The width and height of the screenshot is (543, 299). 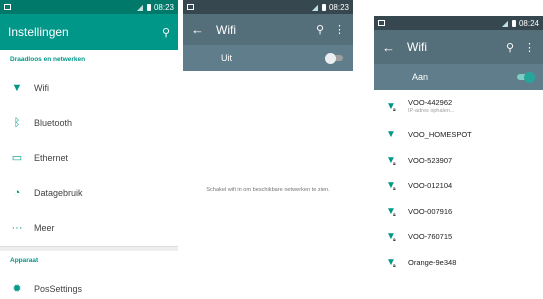 I want to click on wifi-network-item: ▼ 🔒︎ VOO-760715, so click(x=458, y=237).